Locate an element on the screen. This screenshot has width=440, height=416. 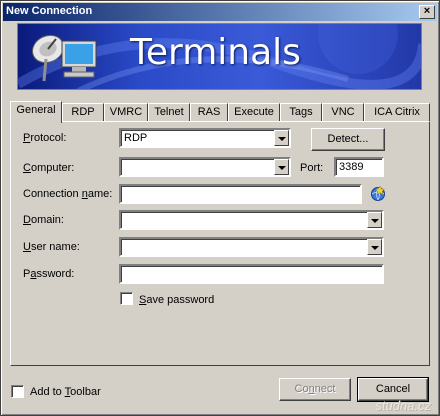
satellite-computer-icon is located at coordinates (64, 58).